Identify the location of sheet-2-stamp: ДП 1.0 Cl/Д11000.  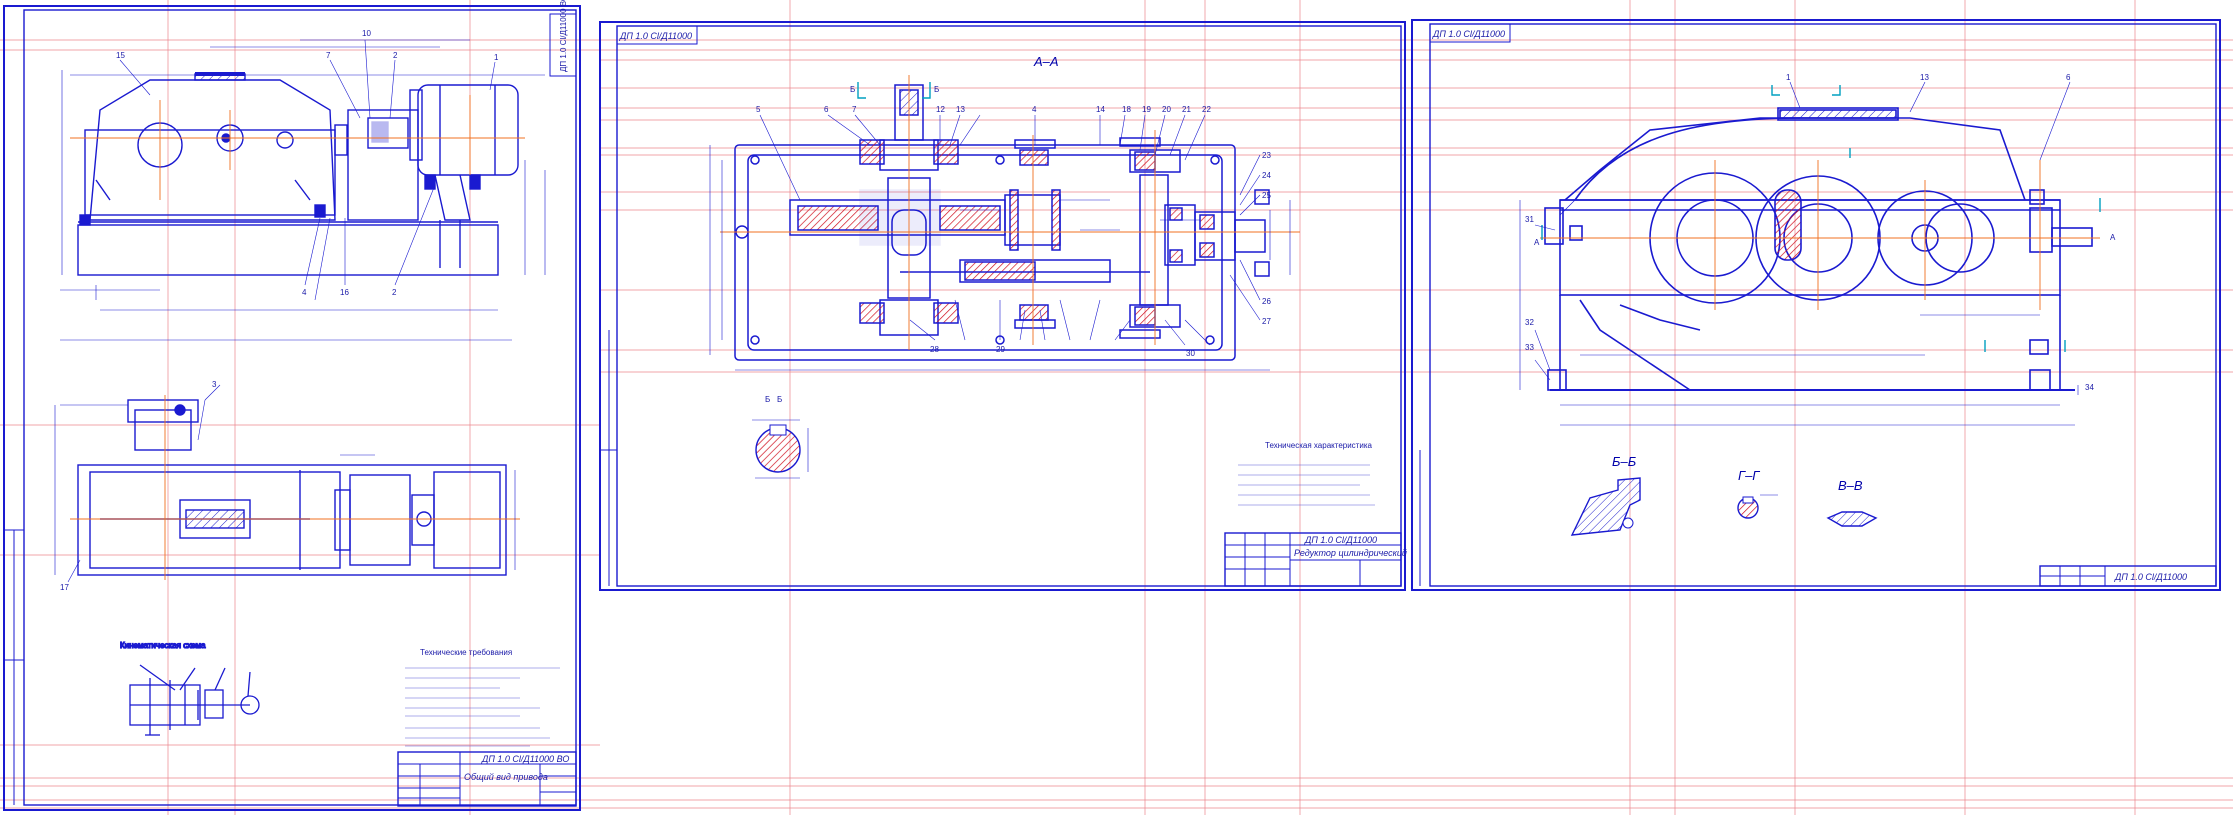
(657, 35).